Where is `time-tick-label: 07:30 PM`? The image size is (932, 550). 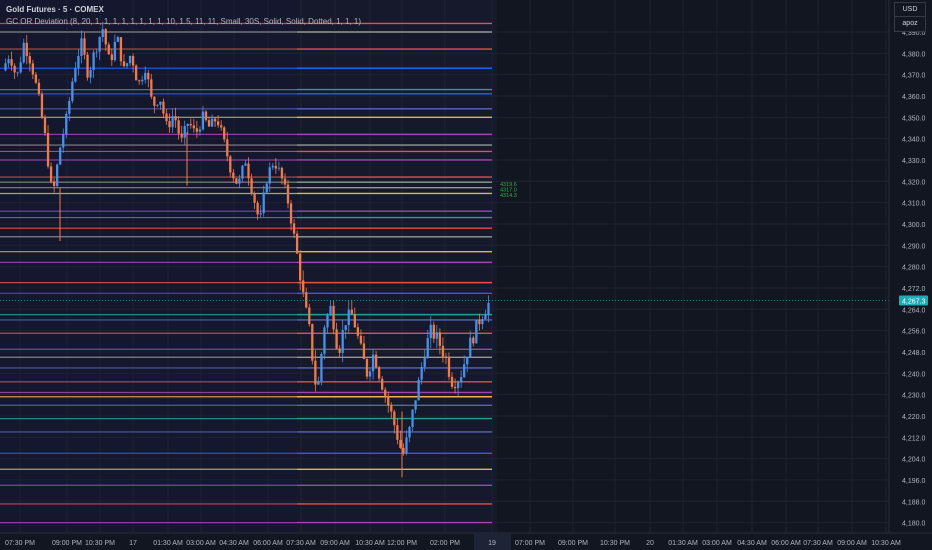
time-tick-label: 07:30 PM is located at coordinates (20, 543).